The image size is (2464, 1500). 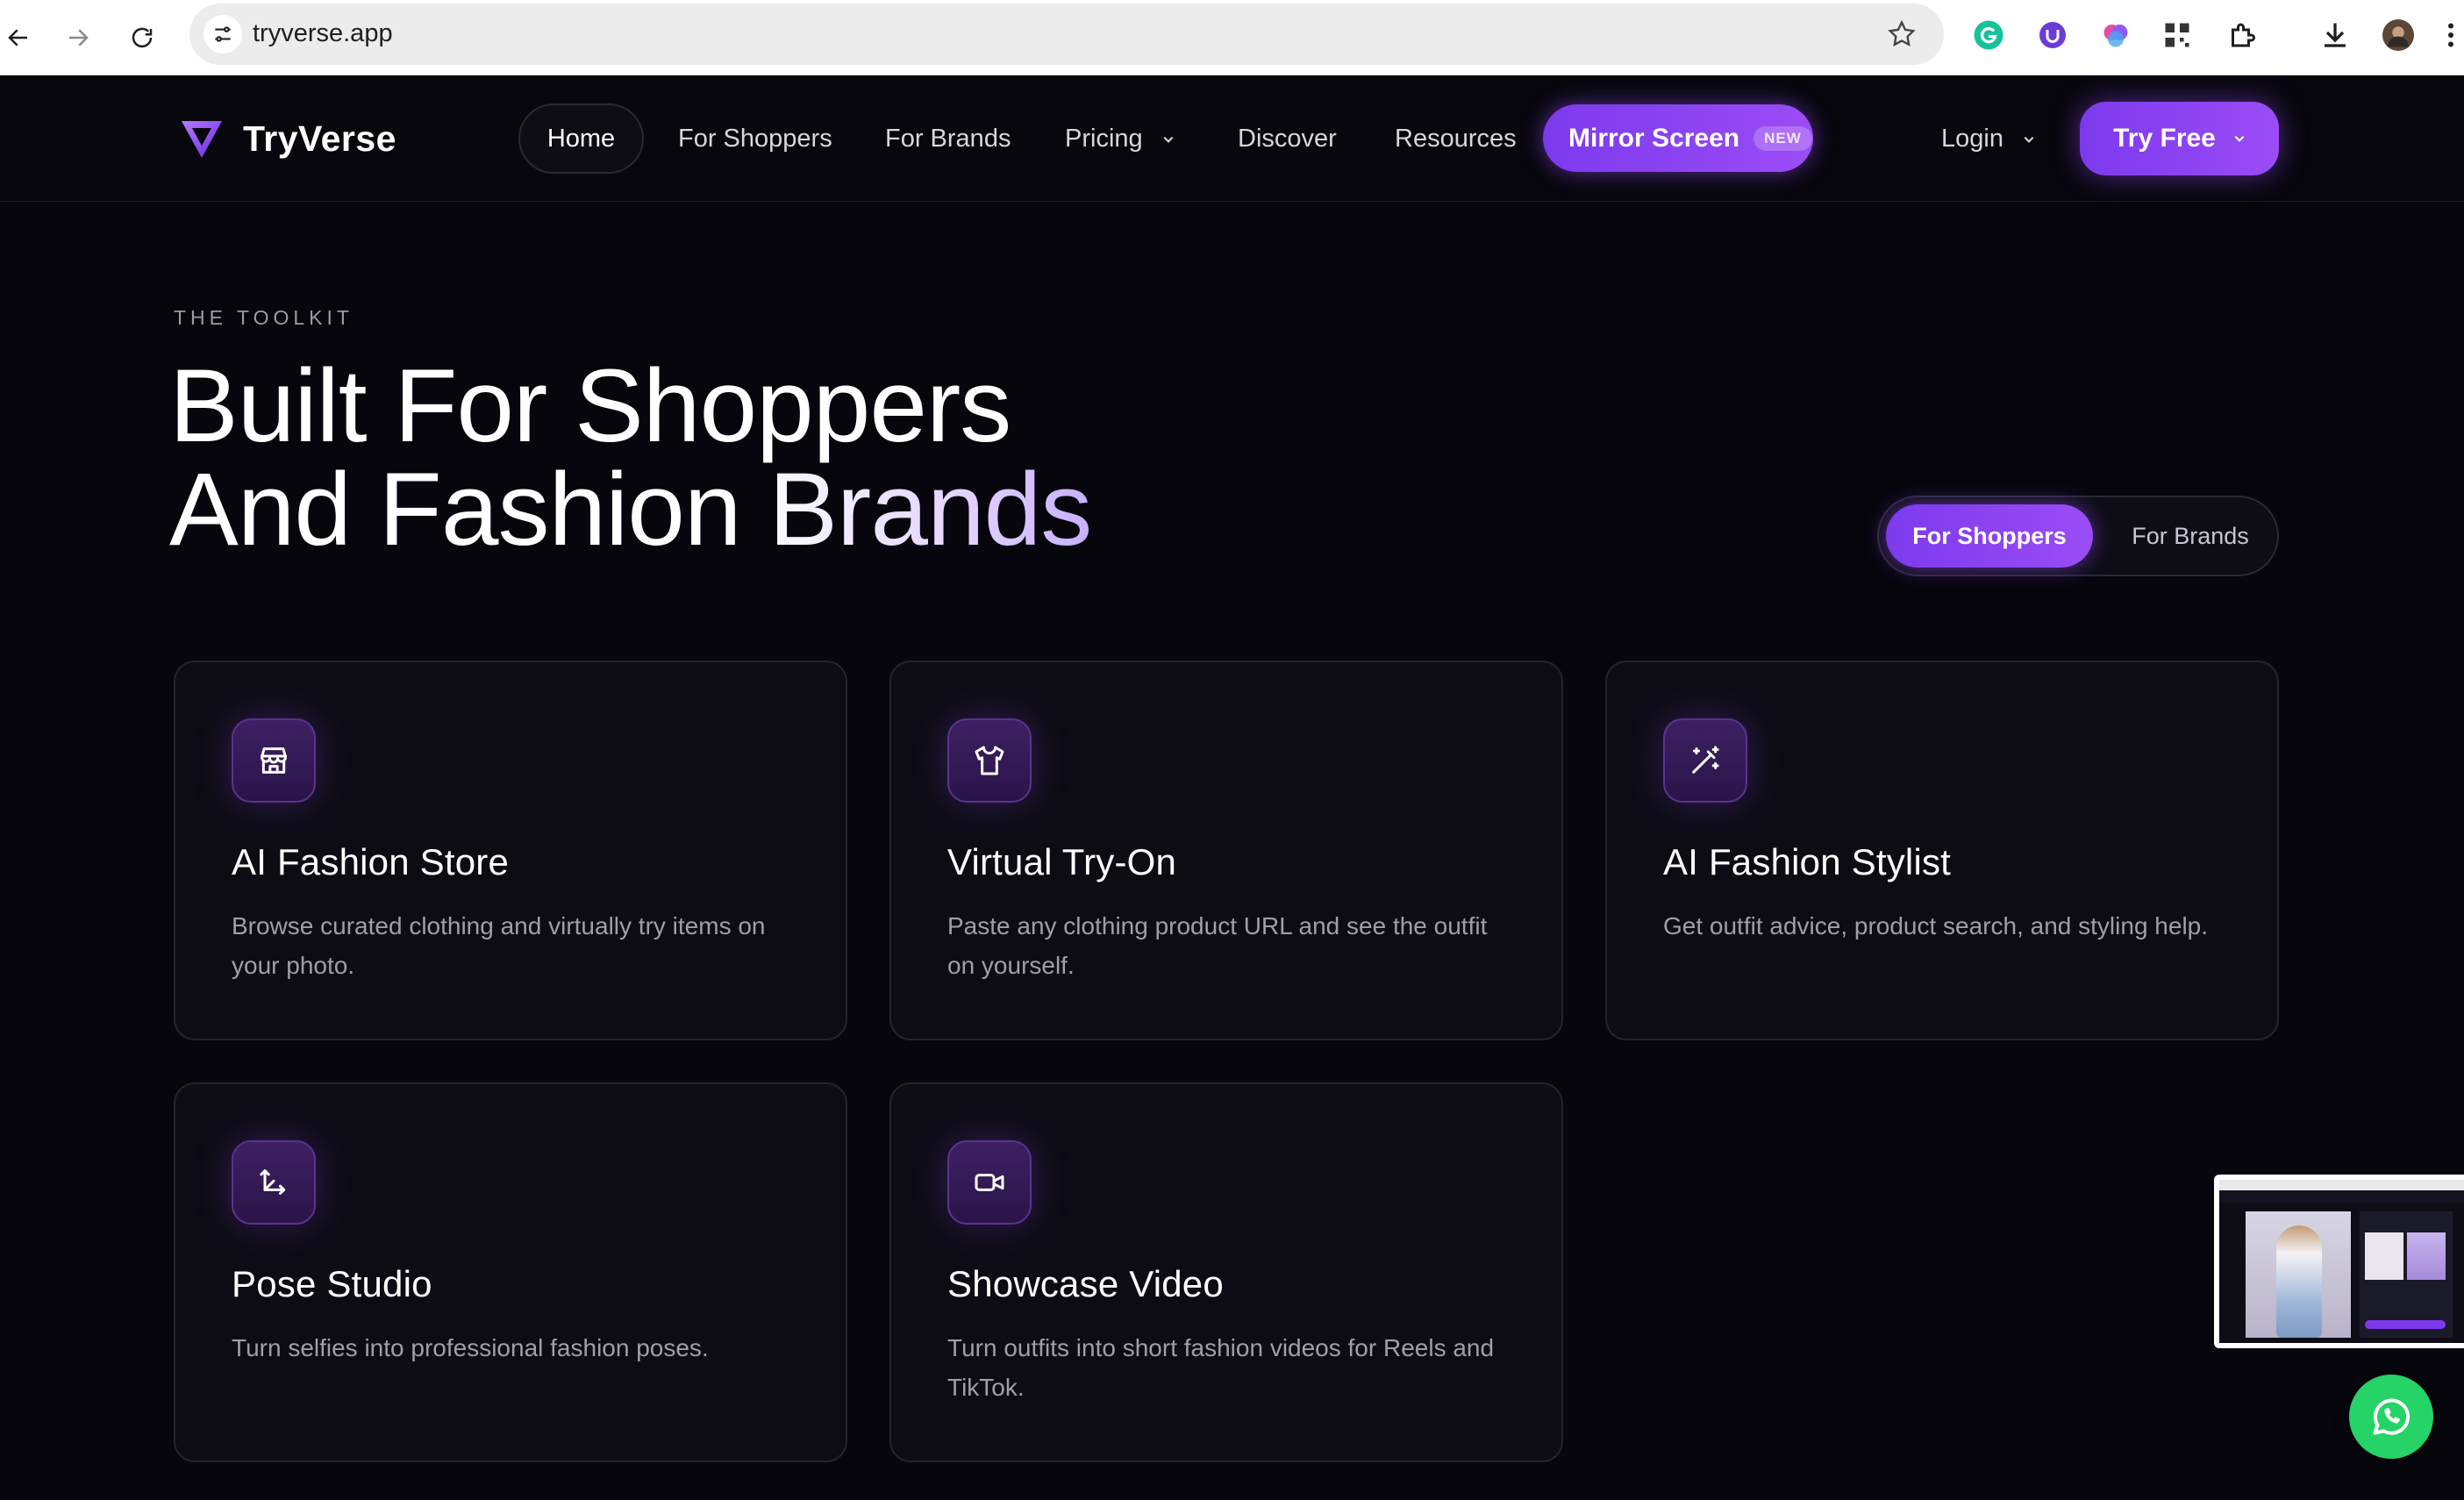 I want to click on page-title: Built For Shoppers And Fashion Brands, so click(x=630, y=458).